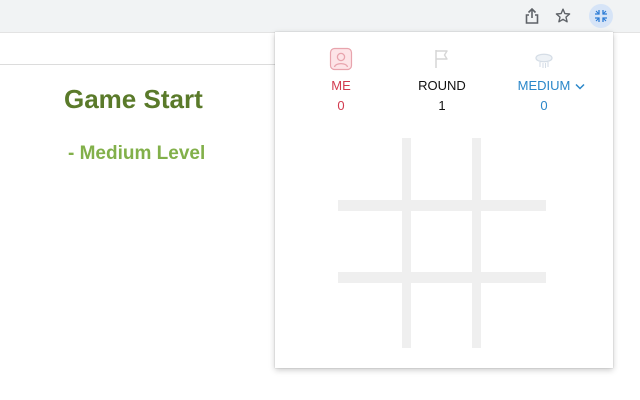 The height and width of the screenshot is (400, 640). I want to click on page-title: Game Start, so click(133, 99).